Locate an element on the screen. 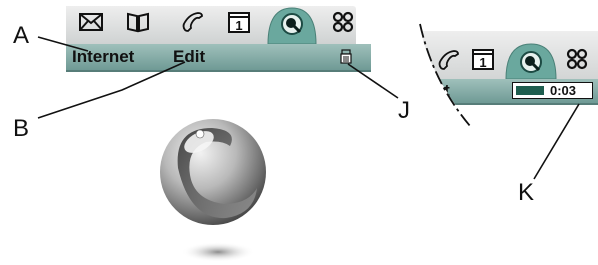 The width and height of the screenshot is (598, 265). callout-k: K is located at coordinates (526, 192).